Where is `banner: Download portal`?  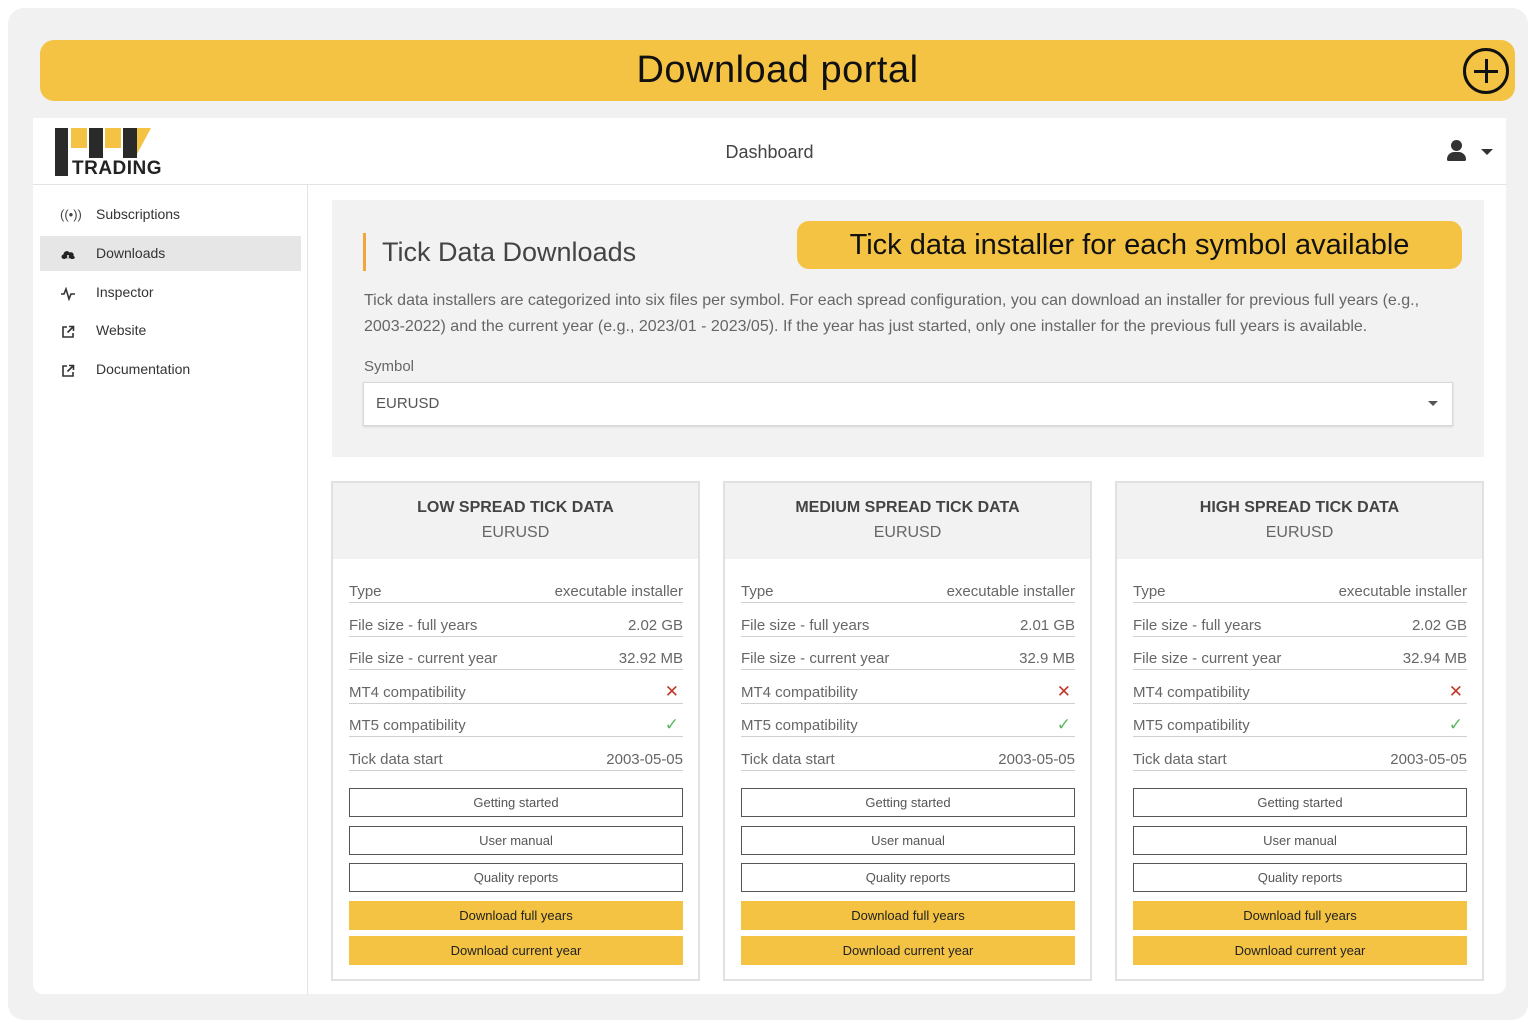 banner: Download portal is located at coordinates (777, 70).